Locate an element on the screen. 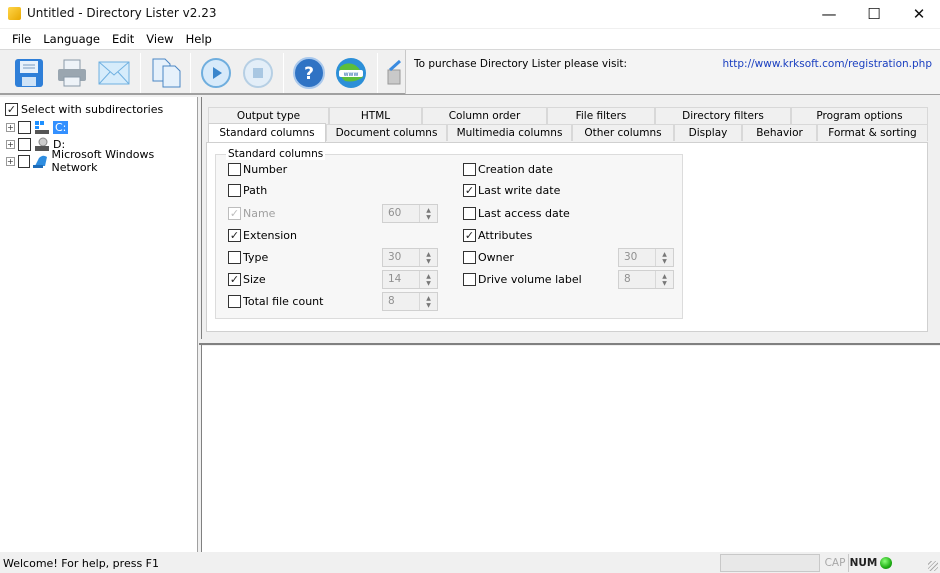 The height and width of the screenshot is (573, 940). attributes-checkbox: ✓ is located at coordinates (469, 235).